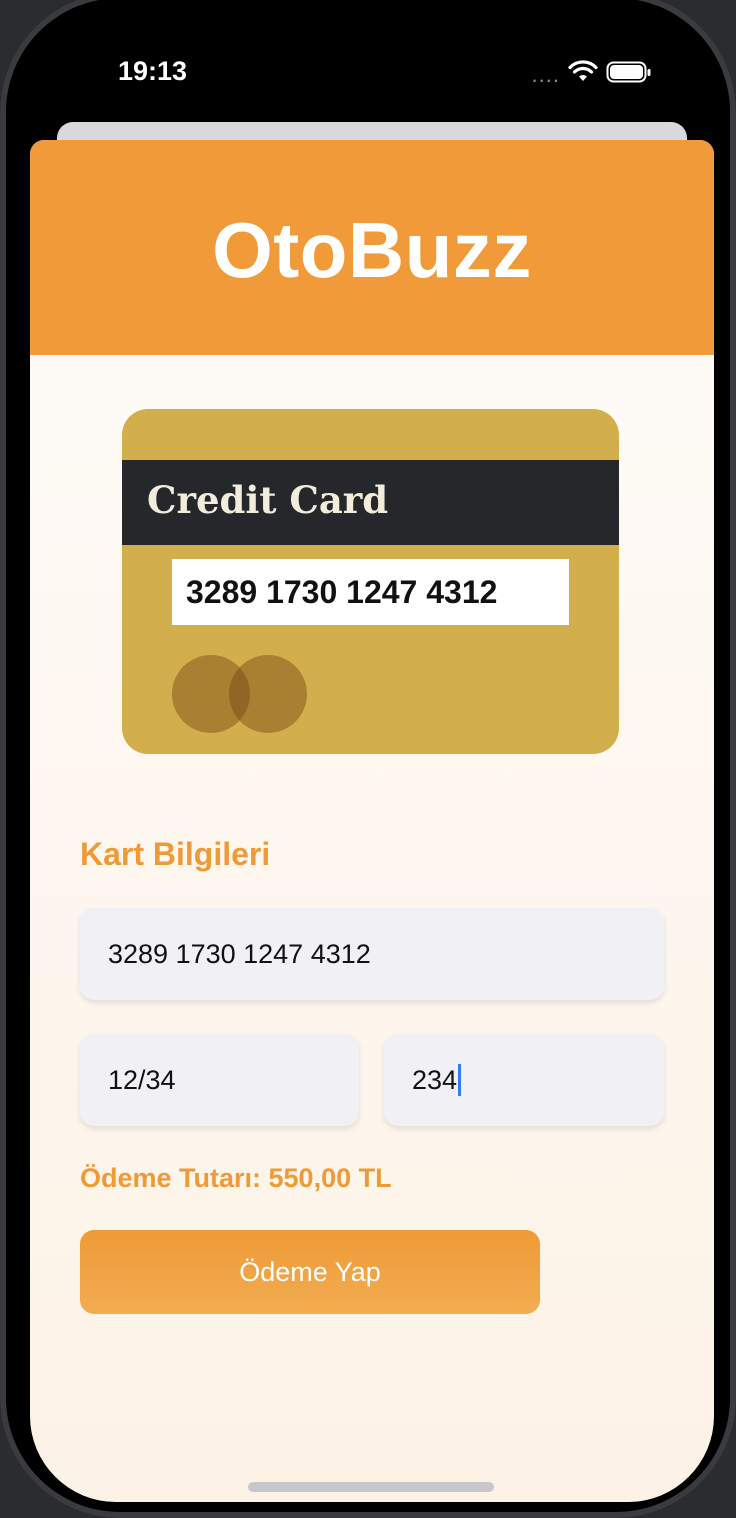 The height and width of the screenshot is (1518, 736). I want to click on payment-amount: Ödeme Tutarı: 550,00 TL, so click(236, 1178).